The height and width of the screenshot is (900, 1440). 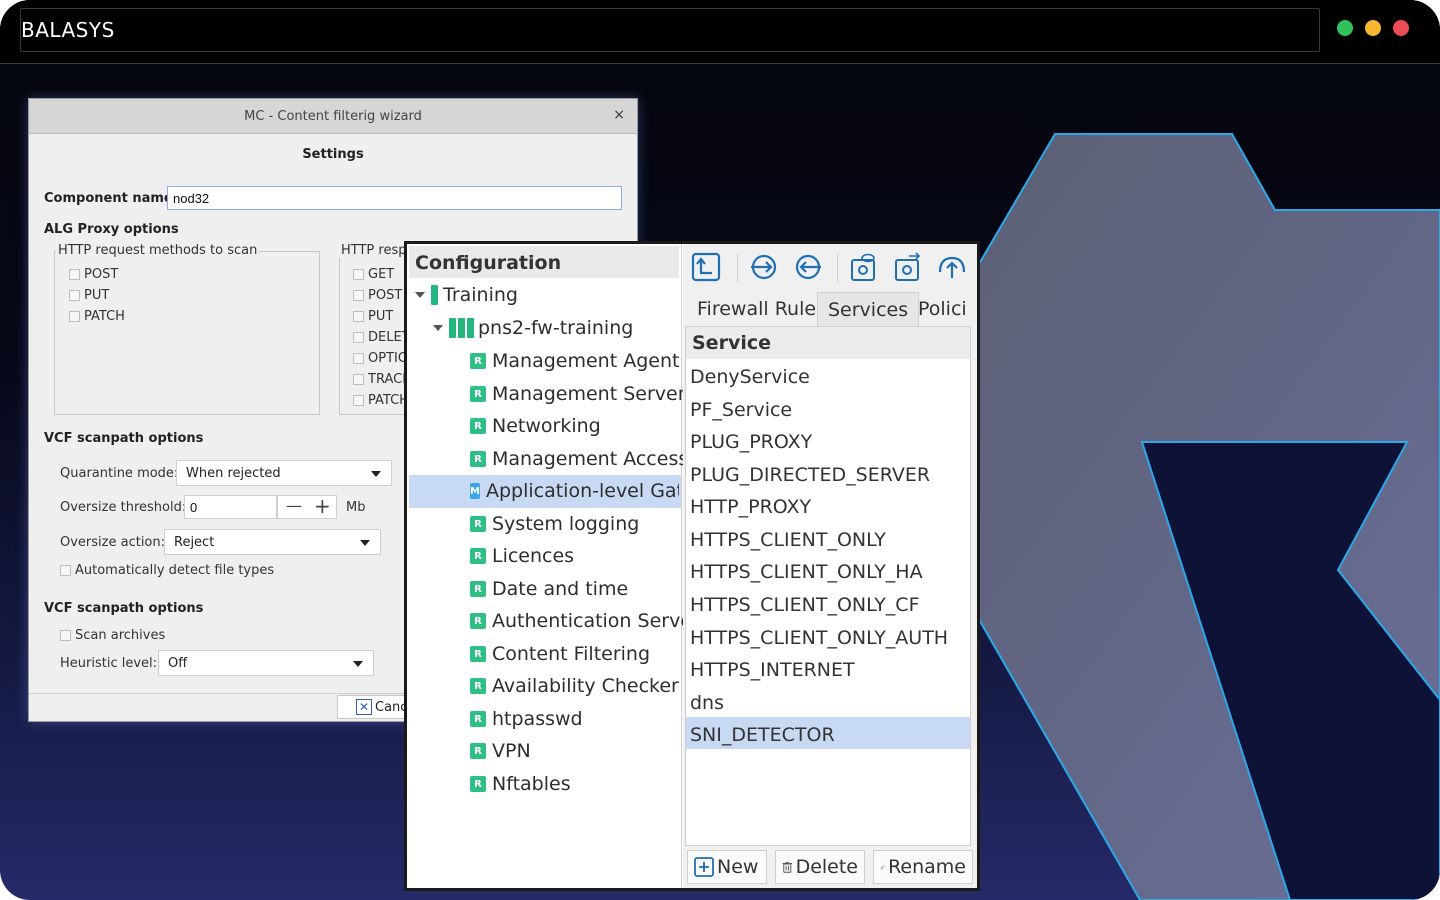 I want to click on gear-transfer-icon, so click(x=908, y=267).